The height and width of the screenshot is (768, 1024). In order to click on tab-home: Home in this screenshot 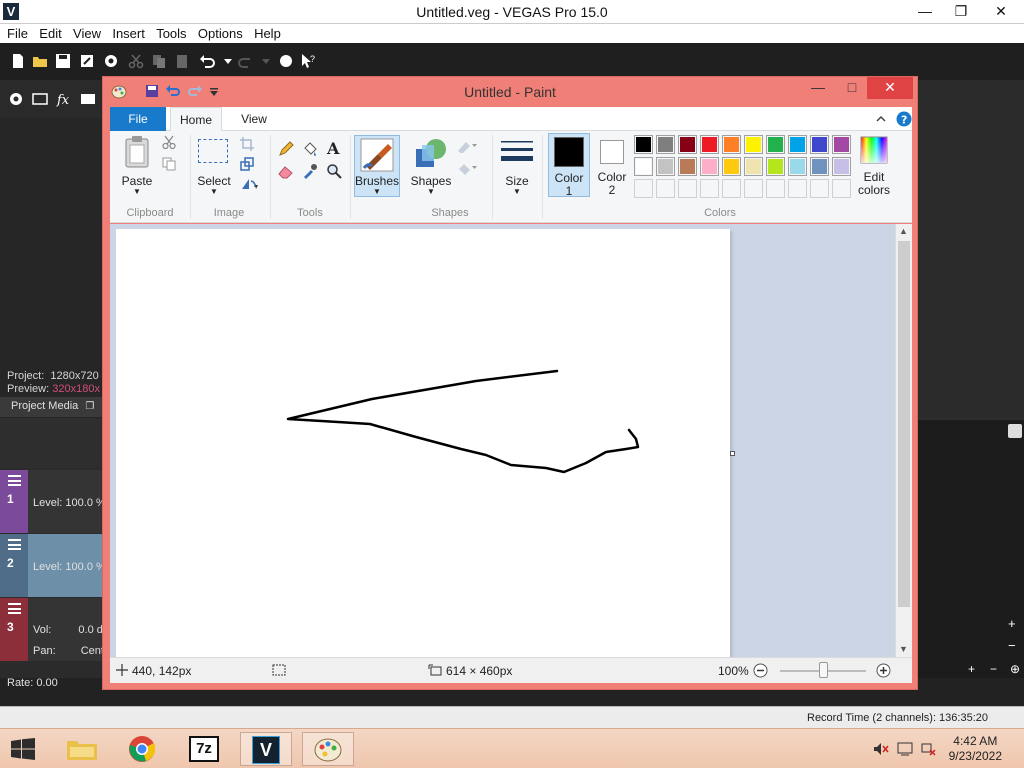, I will do `click(196, 119)`.